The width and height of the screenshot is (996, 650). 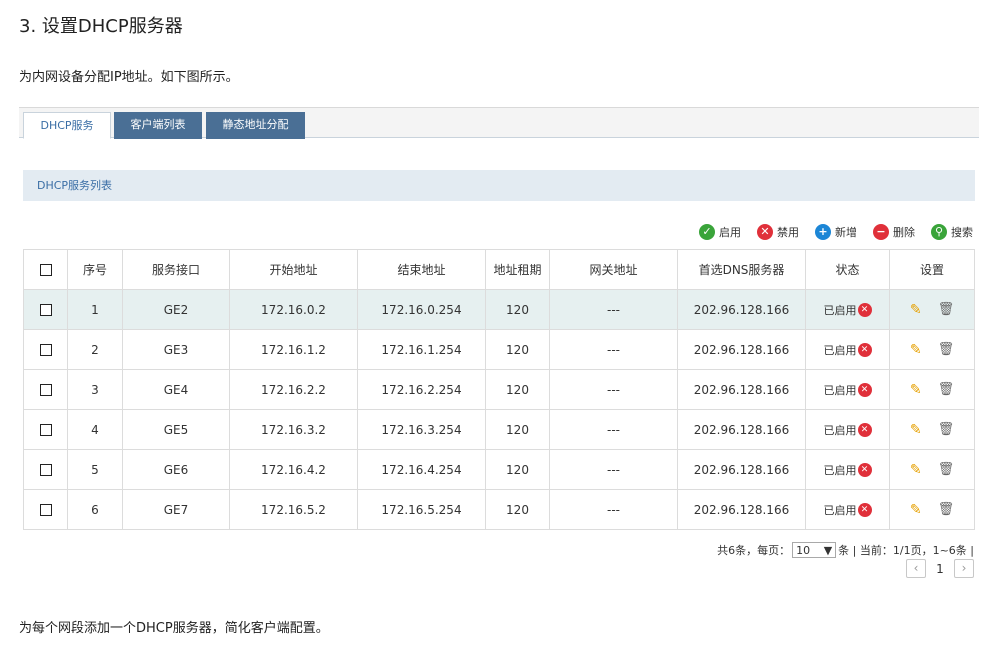 What do you see at coordinates (101, 26) in the screenshot?
I see `page-heading: 3. 设置DHCP服务器` at bounding box center [101, 26].